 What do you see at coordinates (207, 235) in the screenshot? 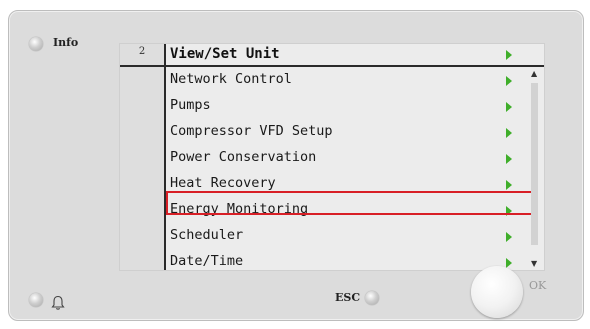
I see `menu-item-label: Scheduler` at bounding box center [207, 235].